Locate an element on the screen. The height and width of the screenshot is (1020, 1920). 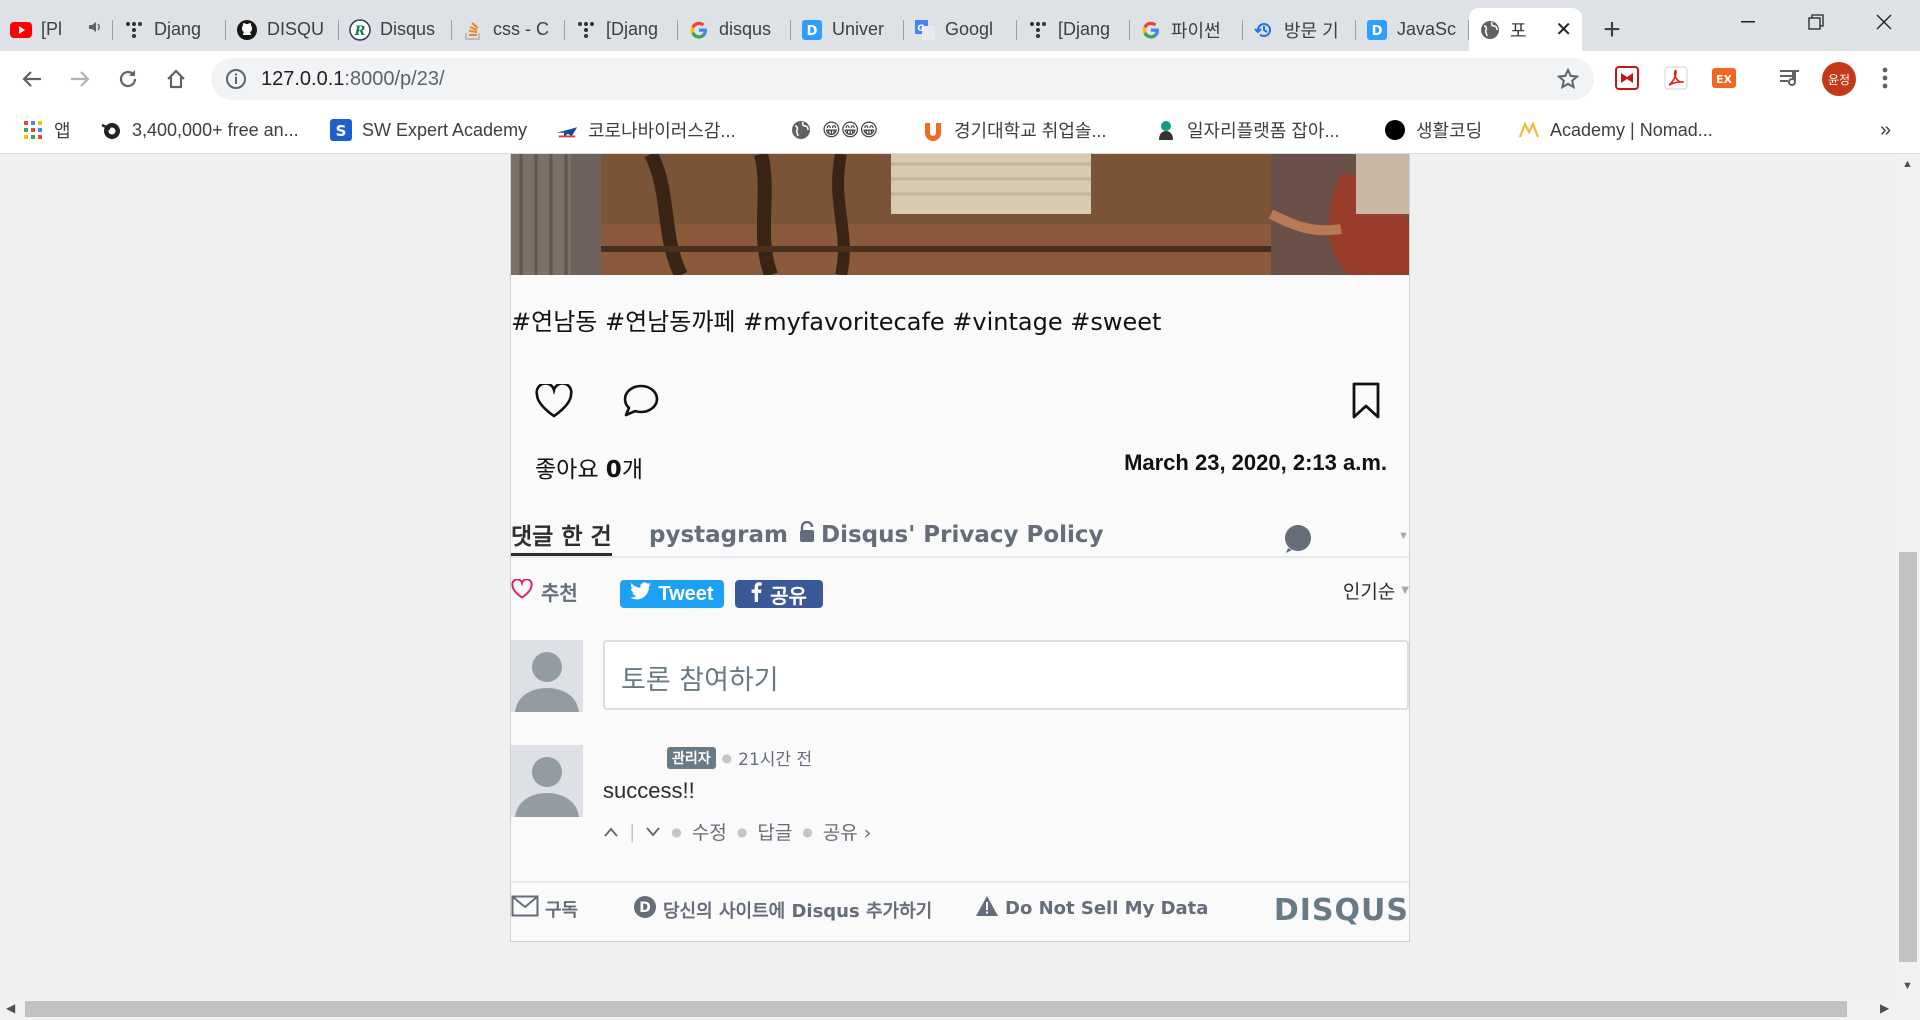
close-window-icon is located at coordinates (1884, 22).